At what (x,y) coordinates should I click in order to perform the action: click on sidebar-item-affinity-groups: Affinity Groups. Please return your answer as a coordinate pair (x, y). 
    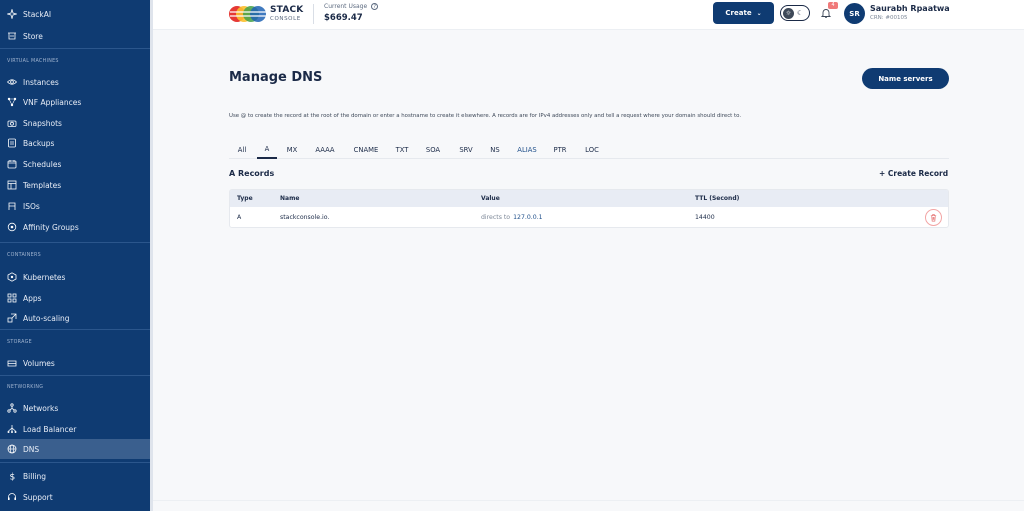
    Looking at the image, I should click on (75, 227).